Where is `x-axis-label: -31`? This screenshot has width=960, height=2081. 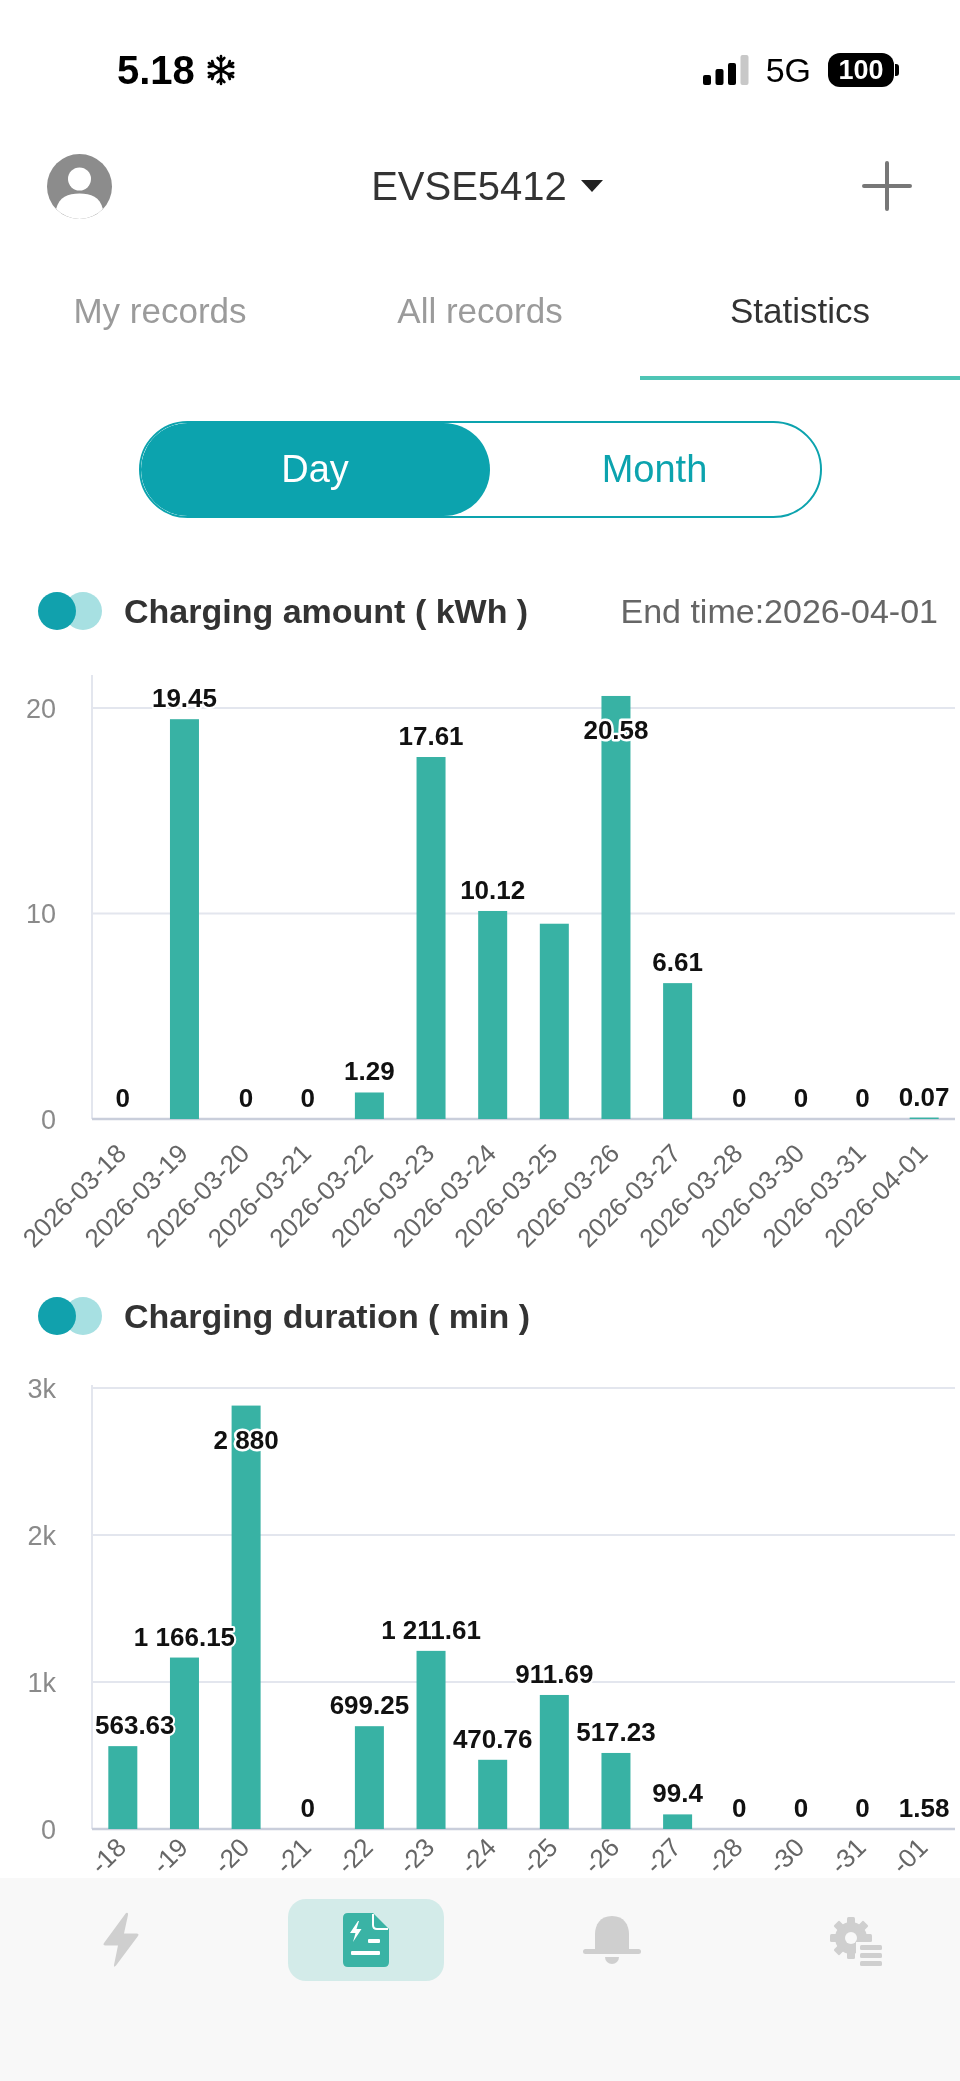
x-axis-label: -31 is located at coordinates (848, 1855).